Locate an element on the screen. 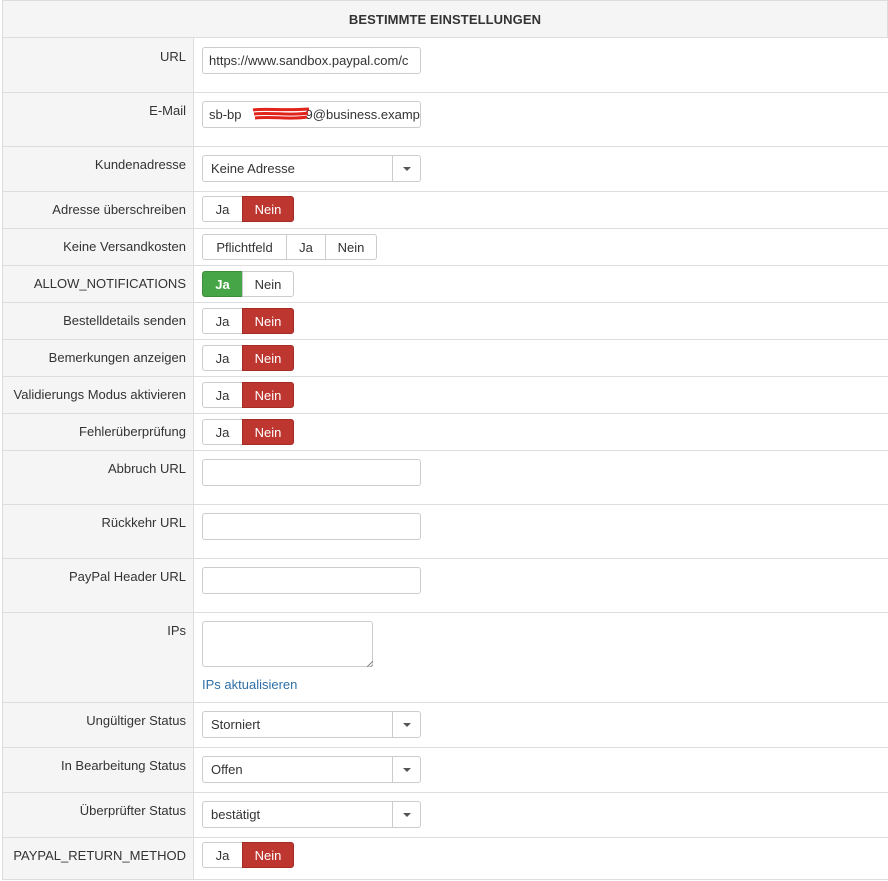 The image size is (888, 881). allow-notifications-ja-button: Ja is located at coordinates (222, 284).